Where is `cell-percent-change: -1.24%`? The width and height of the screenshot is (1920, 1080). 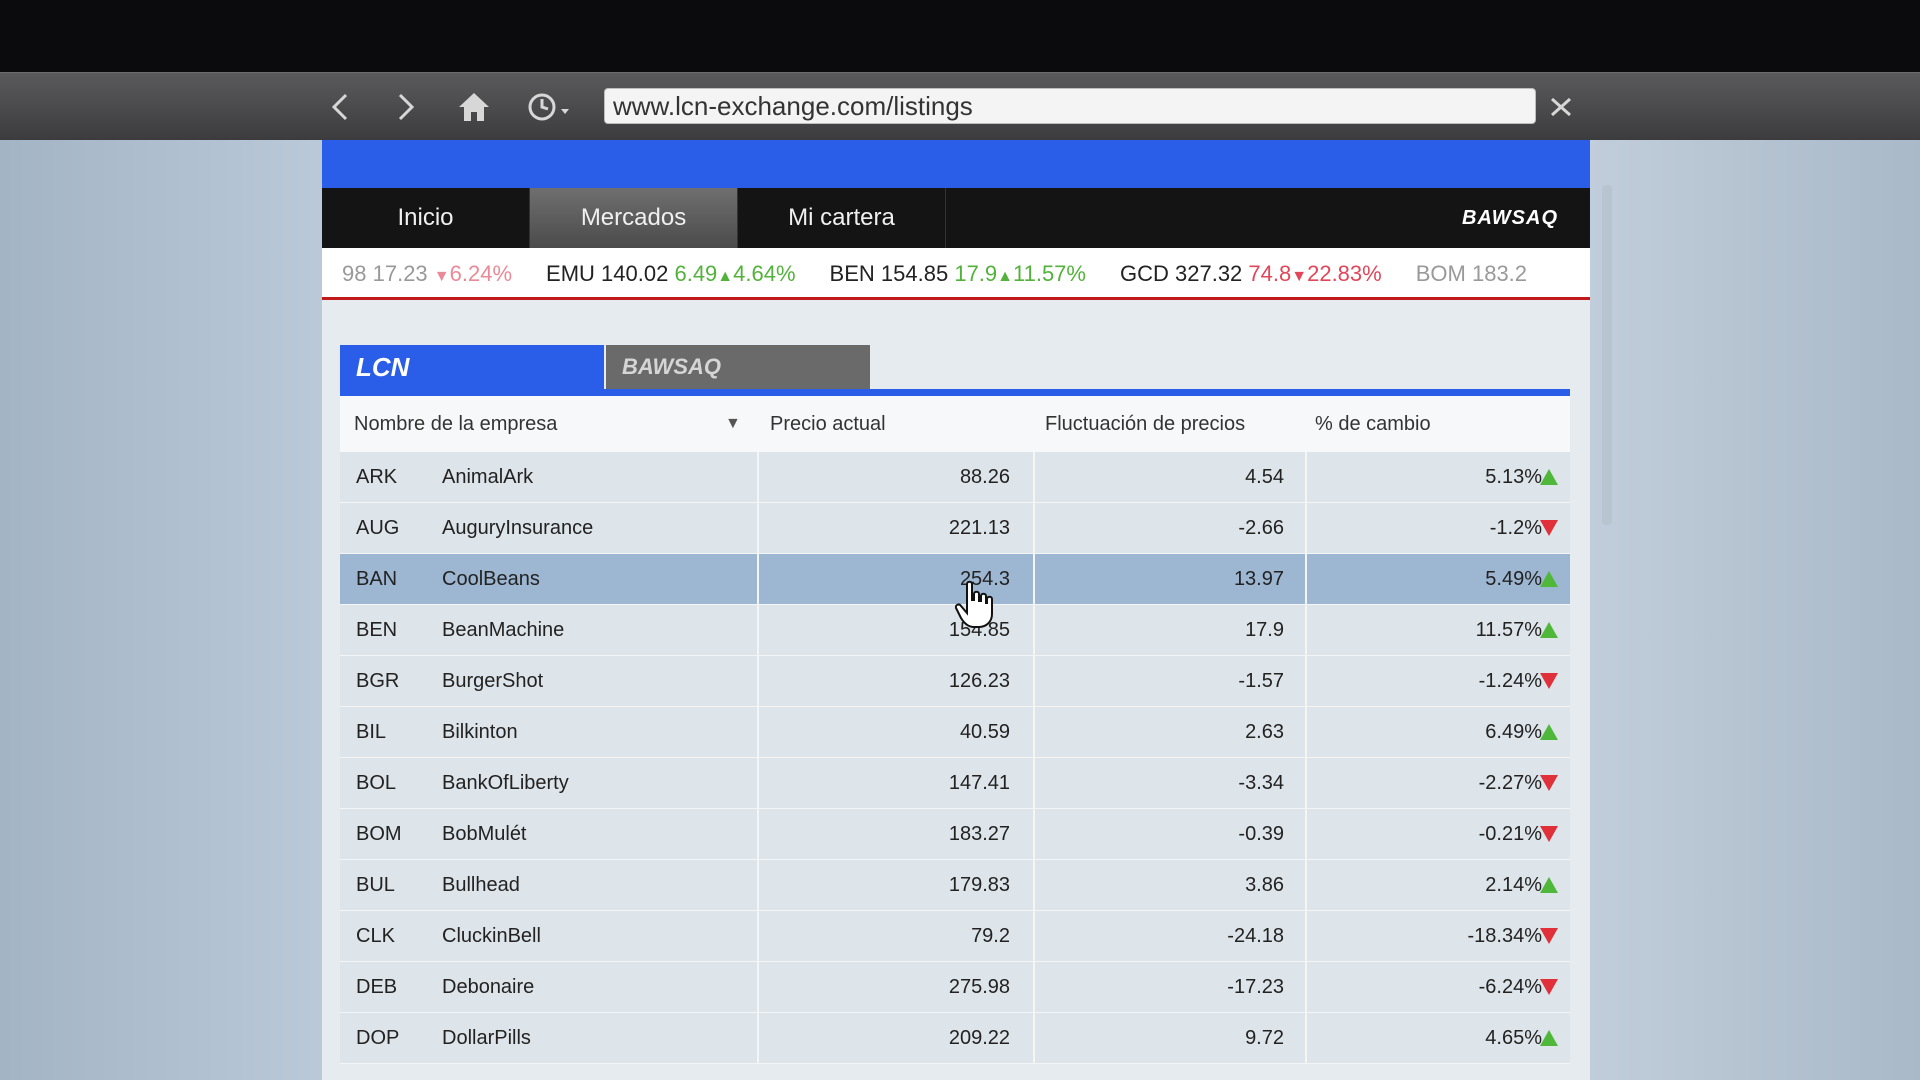 cell-percent-change: -1.24% is located at coordinates (1510, 681).